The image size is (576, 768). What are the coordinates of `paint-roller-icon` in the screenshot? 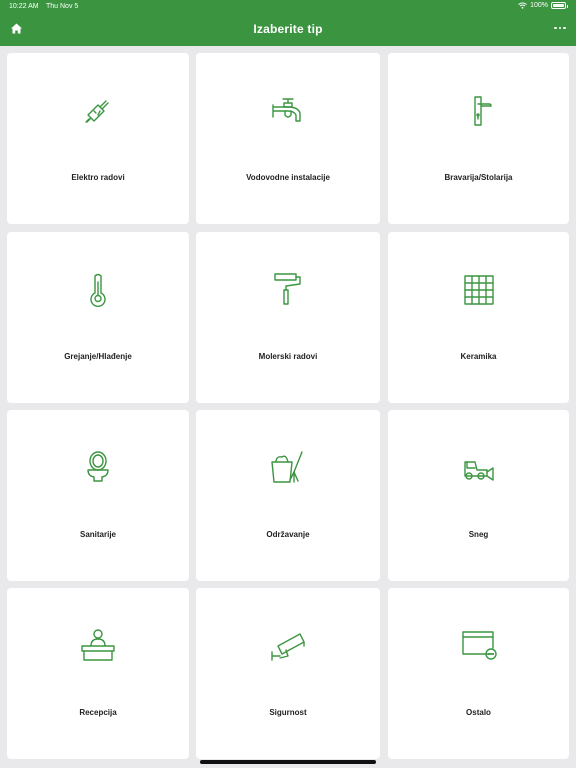 It's located at (288, 290).